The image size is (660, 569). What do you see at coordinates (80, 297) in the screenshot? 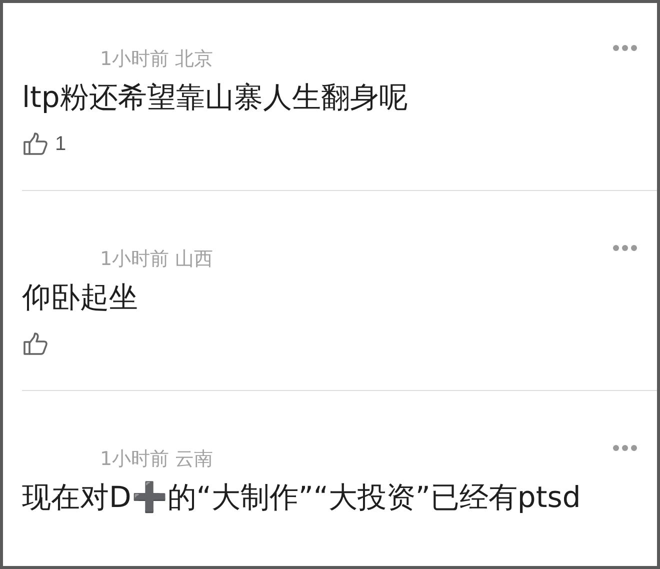
I see `comment-text: 仰卧起坐` at bounding box center [80, 297].